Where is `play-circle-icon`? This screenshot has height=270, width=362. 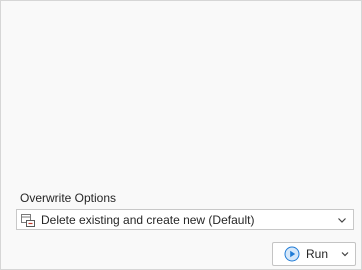 play-circle-icon is located at coordinates (292, 254).